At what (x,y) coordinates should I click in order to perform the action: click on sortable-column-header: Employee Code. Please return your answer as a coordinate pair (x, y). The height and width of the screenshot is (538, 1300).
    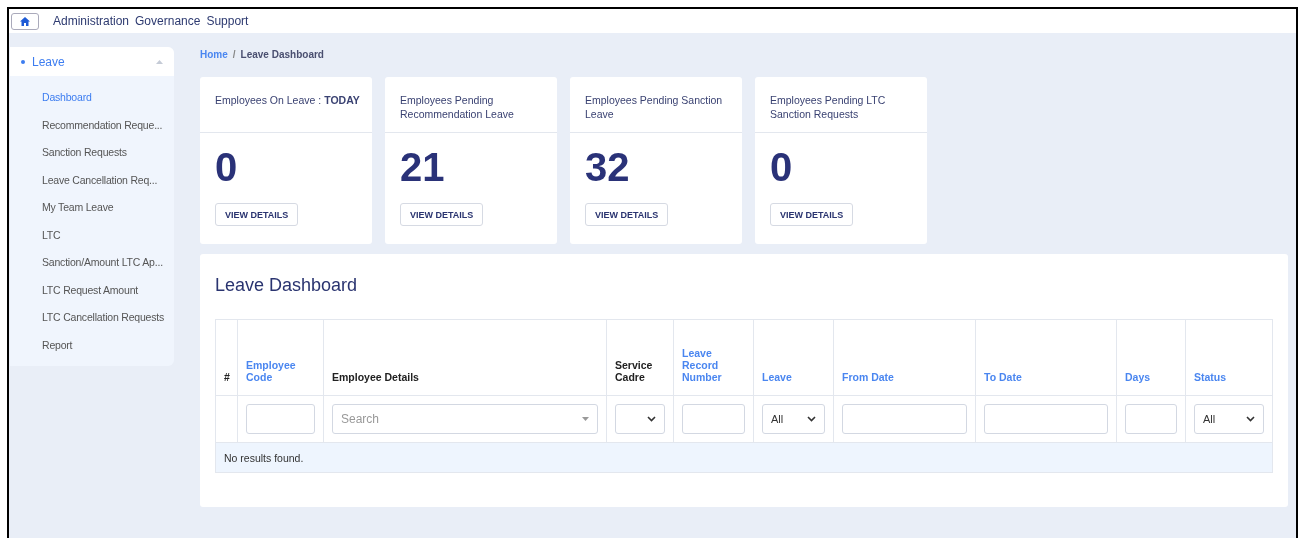
    Looking at the image, I should click on (280, 357).